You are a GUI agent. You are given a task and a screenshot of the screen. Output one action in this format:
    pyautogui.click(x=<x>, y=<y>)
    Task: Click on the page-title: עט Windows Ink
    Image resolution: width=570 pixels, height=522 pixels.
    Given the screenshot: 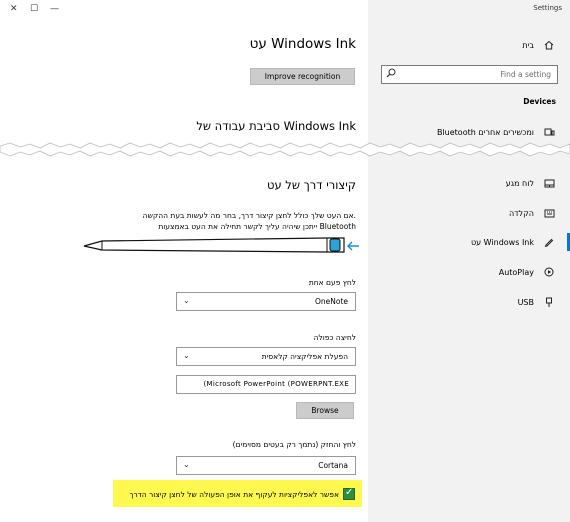 What is the action you would take?
    pyautogui.click(x=302, y=44)
    